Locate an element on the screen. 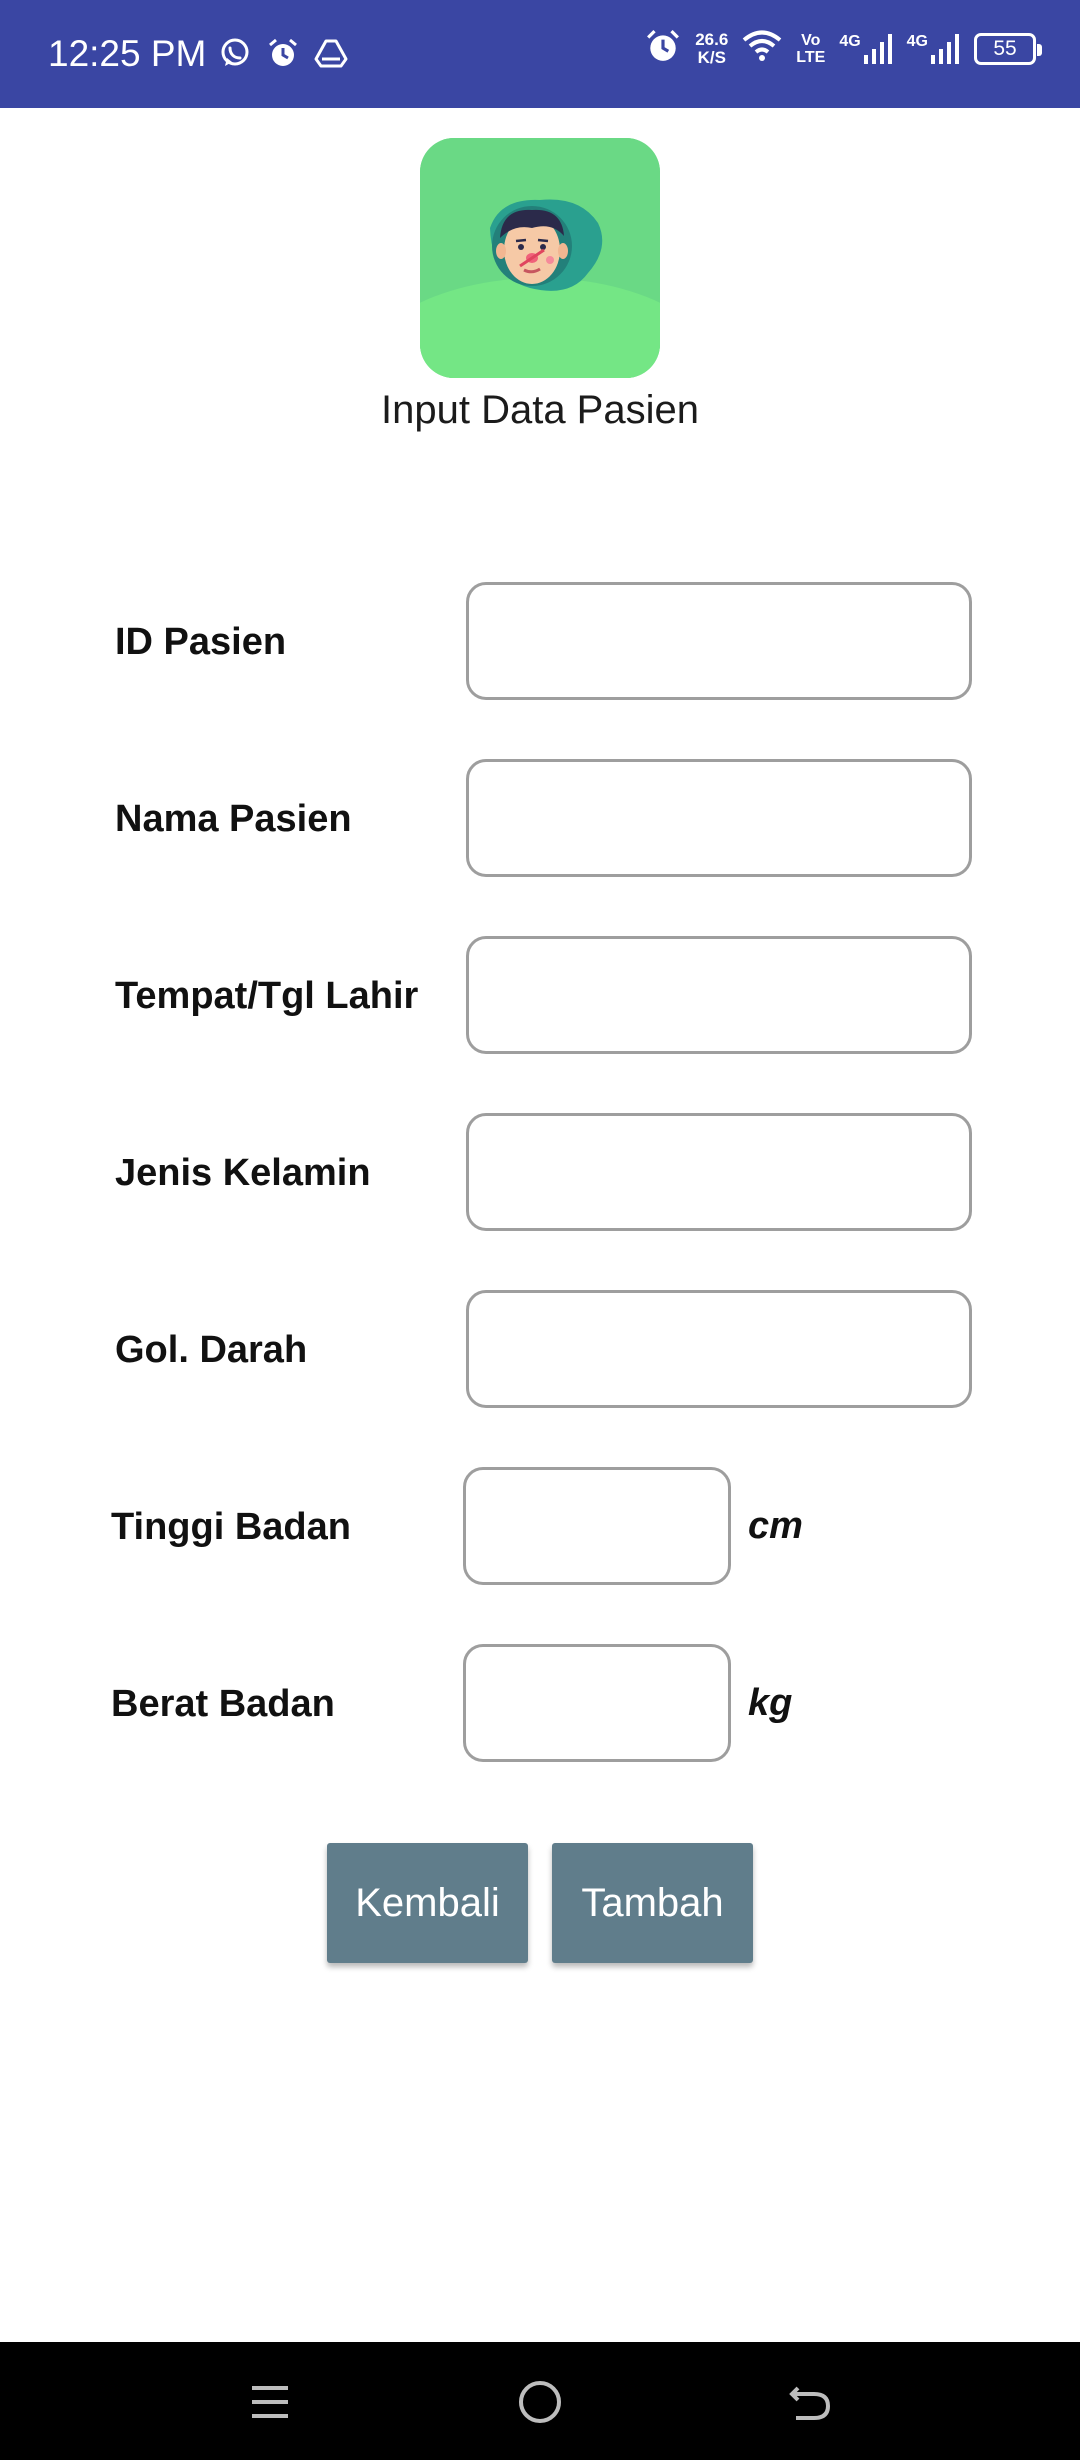 Image resolution: width=1080 pixels, height=2460 pixels. alarm-icon is located at coordinates (283, 55).